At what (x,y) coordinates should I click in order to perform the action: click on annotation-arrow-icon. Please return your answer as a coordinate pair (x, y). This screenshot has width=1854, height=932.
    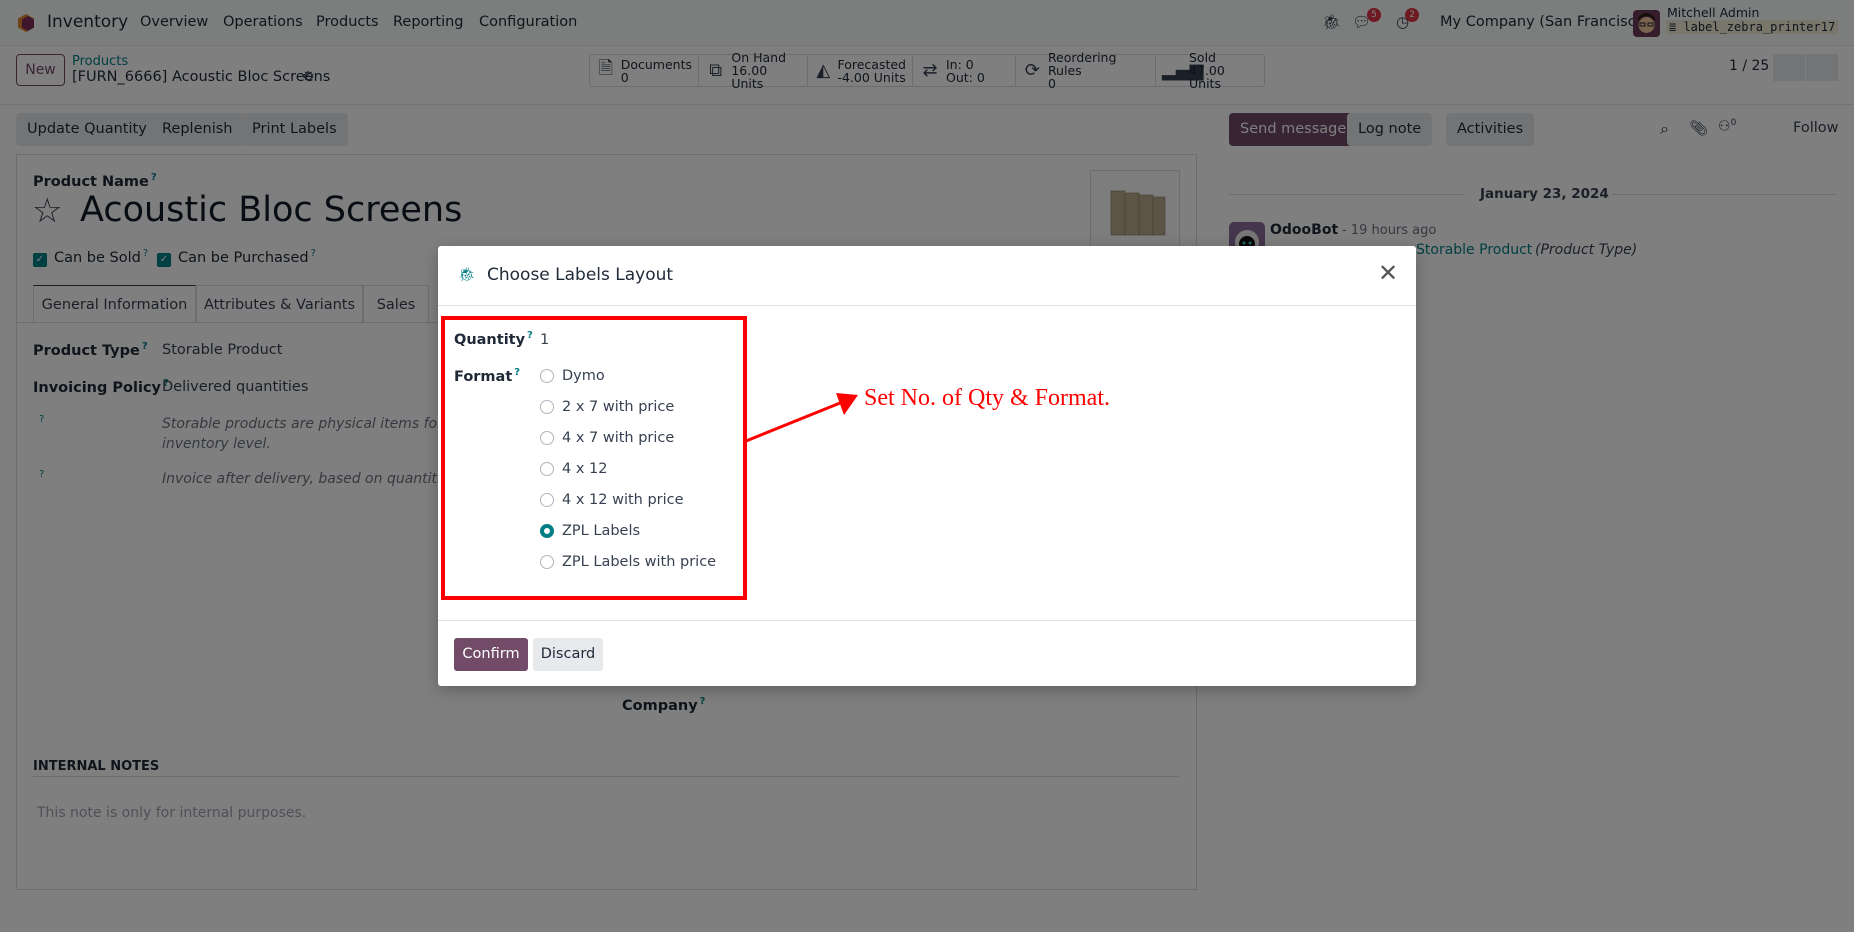
    Looking at the image, I should click on (801, 418).